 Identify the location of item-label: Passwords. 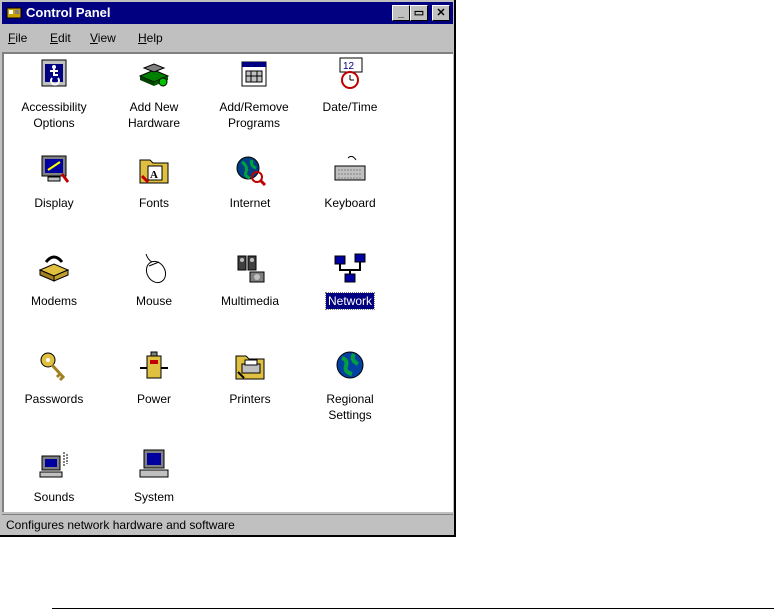
(54, 399).